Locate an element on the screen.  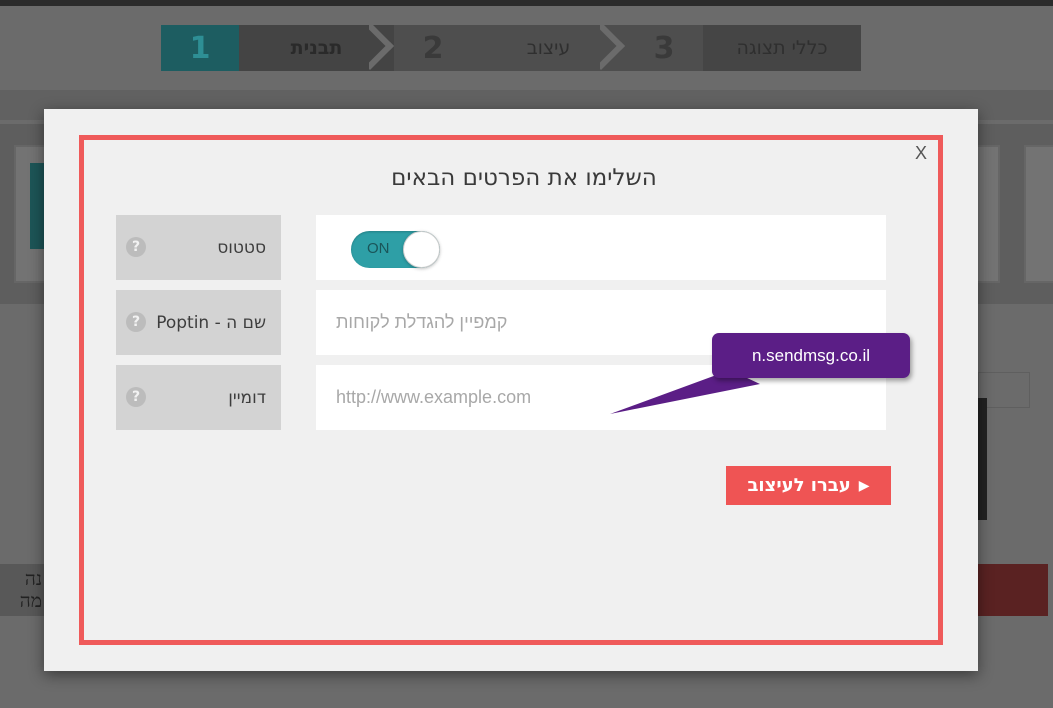
step-number: 1 is located at coordinates (200, 48).